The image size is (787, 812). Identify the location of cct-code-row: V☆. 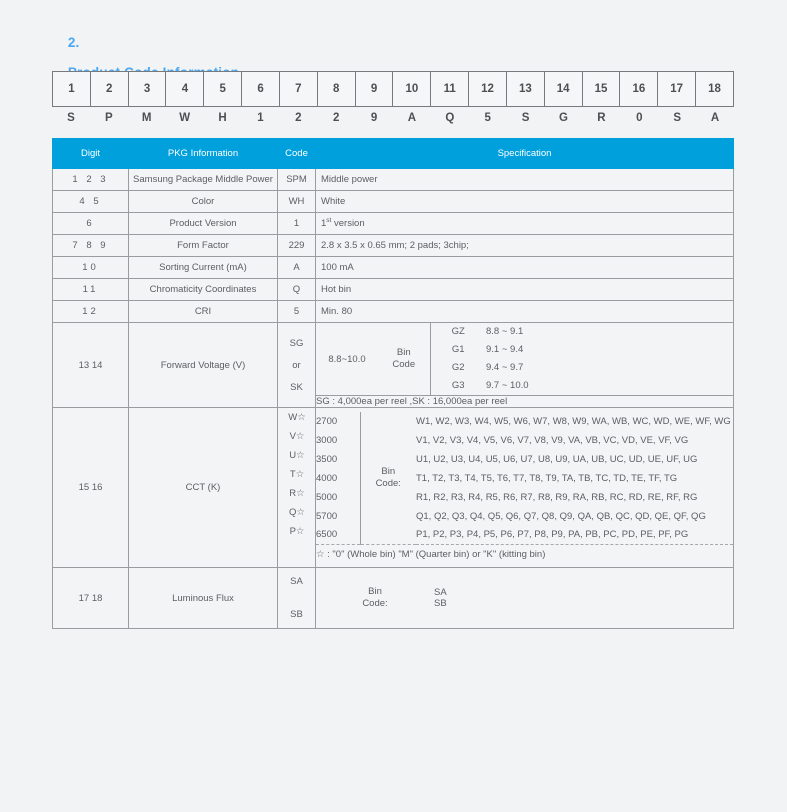
(297, 436).